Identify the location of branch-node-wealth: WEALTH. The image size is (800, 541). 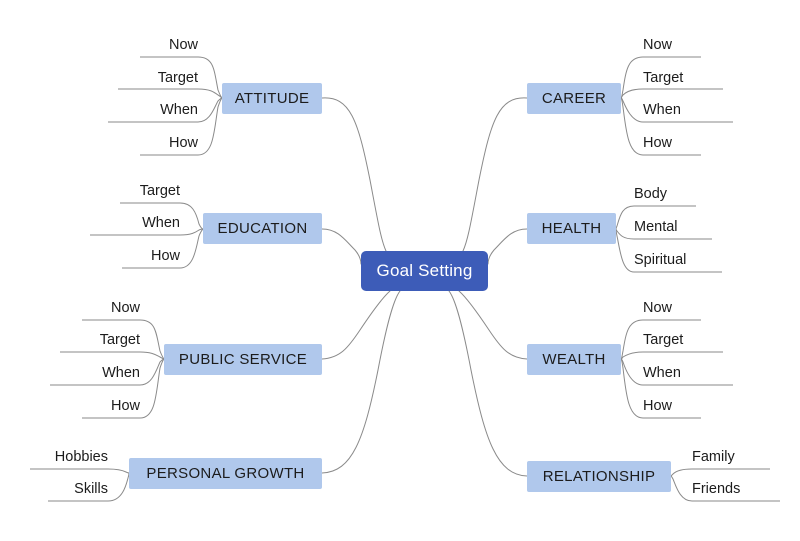
(574, 359).